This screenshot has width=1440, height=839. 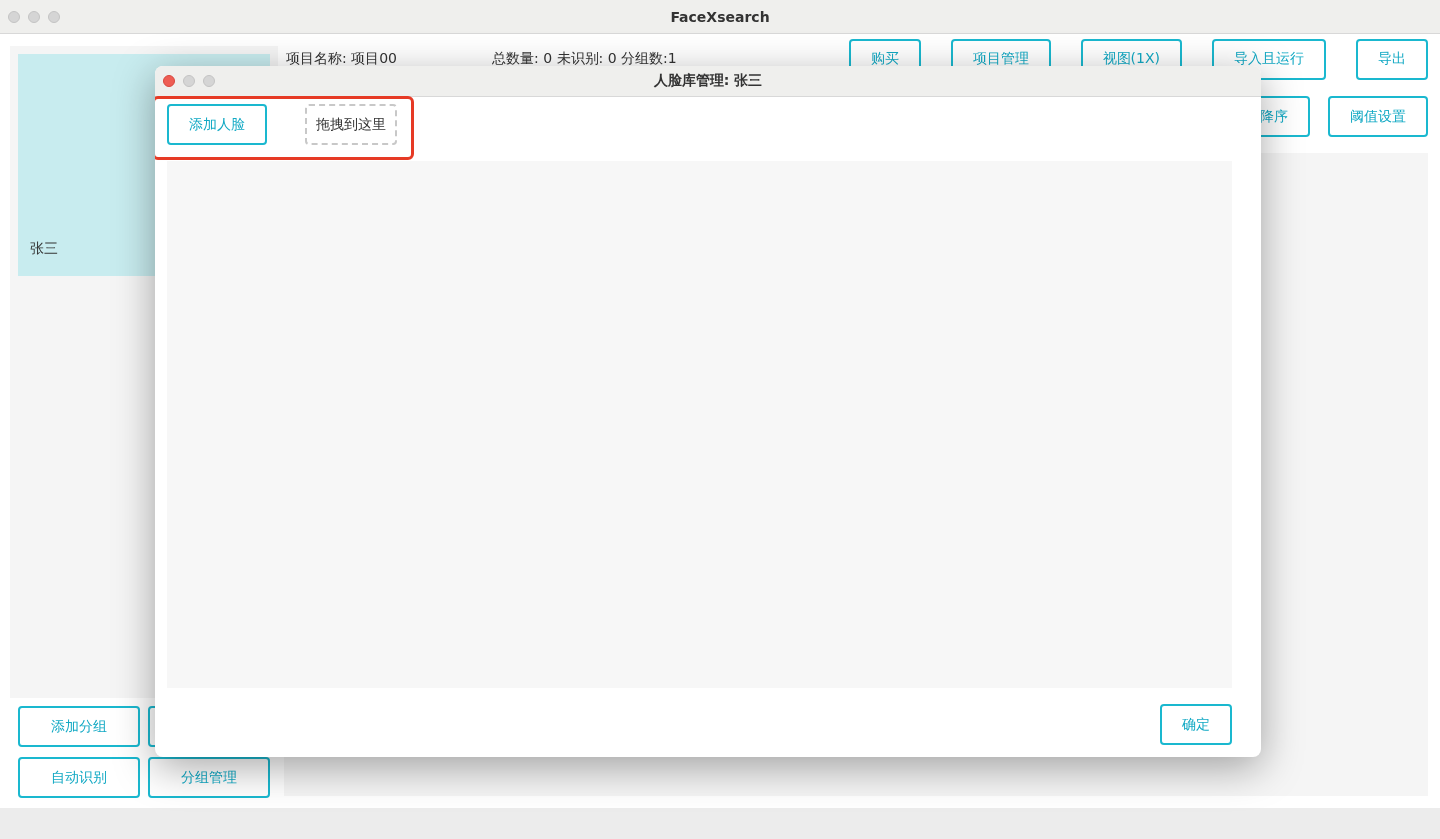 What do you see at coordinates (720, 16) in the screenshot?
I see `window-title: FaceXsearch` at bounding box center [720, 16].